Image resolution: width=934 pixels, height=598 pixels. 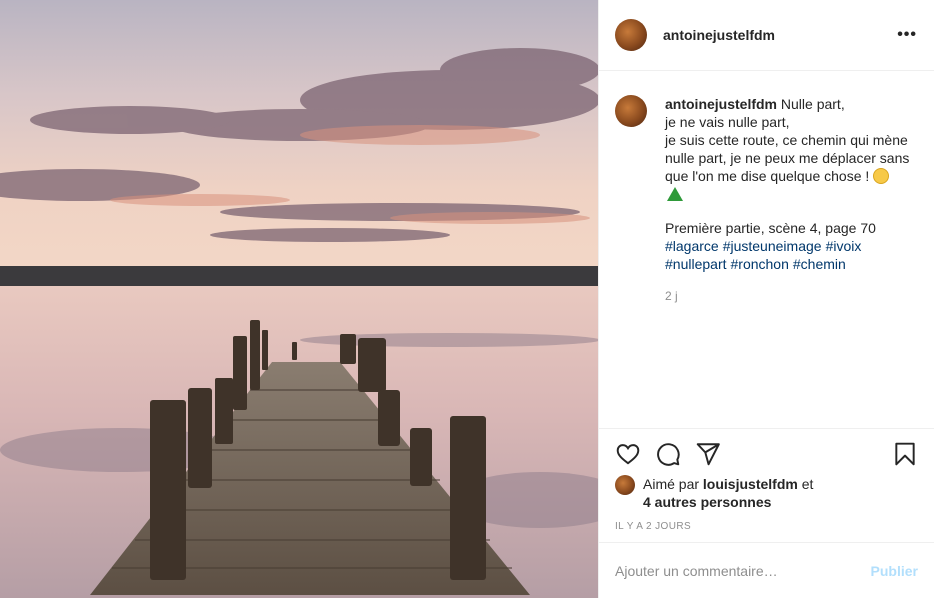 What do you see at coordinates (767, 176) in the screenshot?
I see `caption-line-5: que l'on me dise quelque chose !` at bounding box center [767, 176].